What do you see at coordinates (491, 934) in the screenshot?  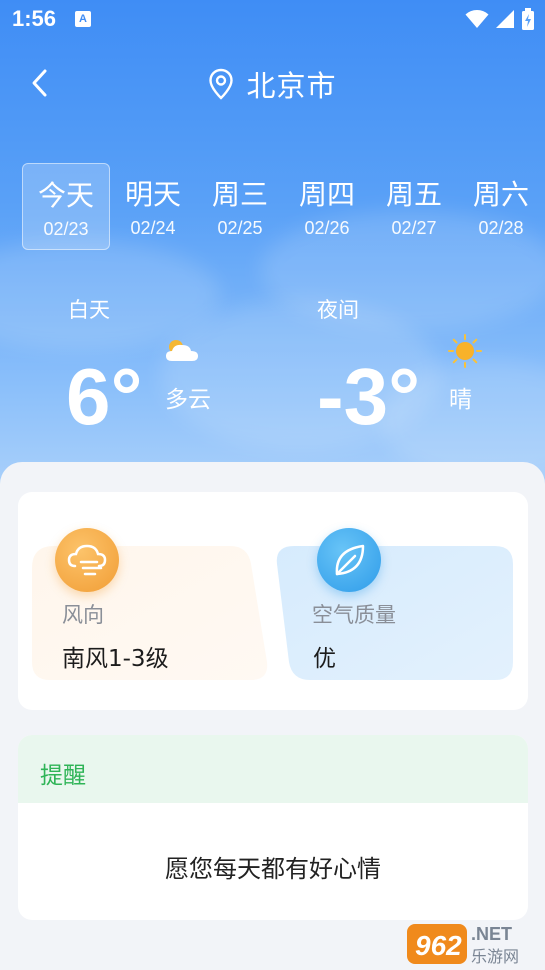 I see `watermark-suffix: .NET` at bounding box center [491, 934].